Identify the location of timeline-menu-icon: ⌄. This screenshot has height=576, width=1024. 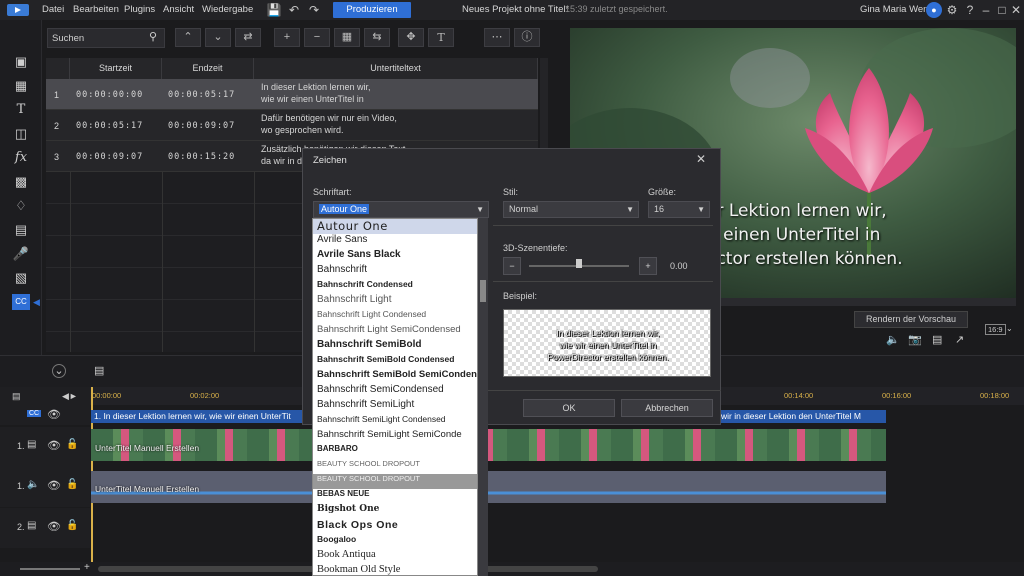
(59, 371).